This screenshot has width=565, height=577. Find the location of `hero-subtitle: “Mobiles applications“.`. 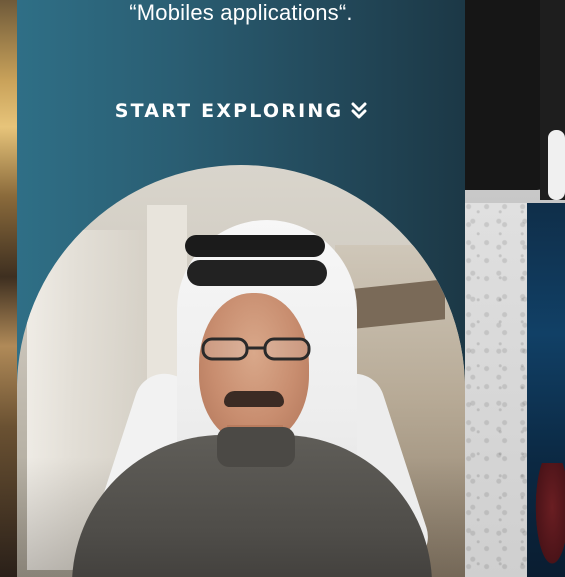

hero-subtitle: “Mobiles applications“. is located at coordinates (241, 12).